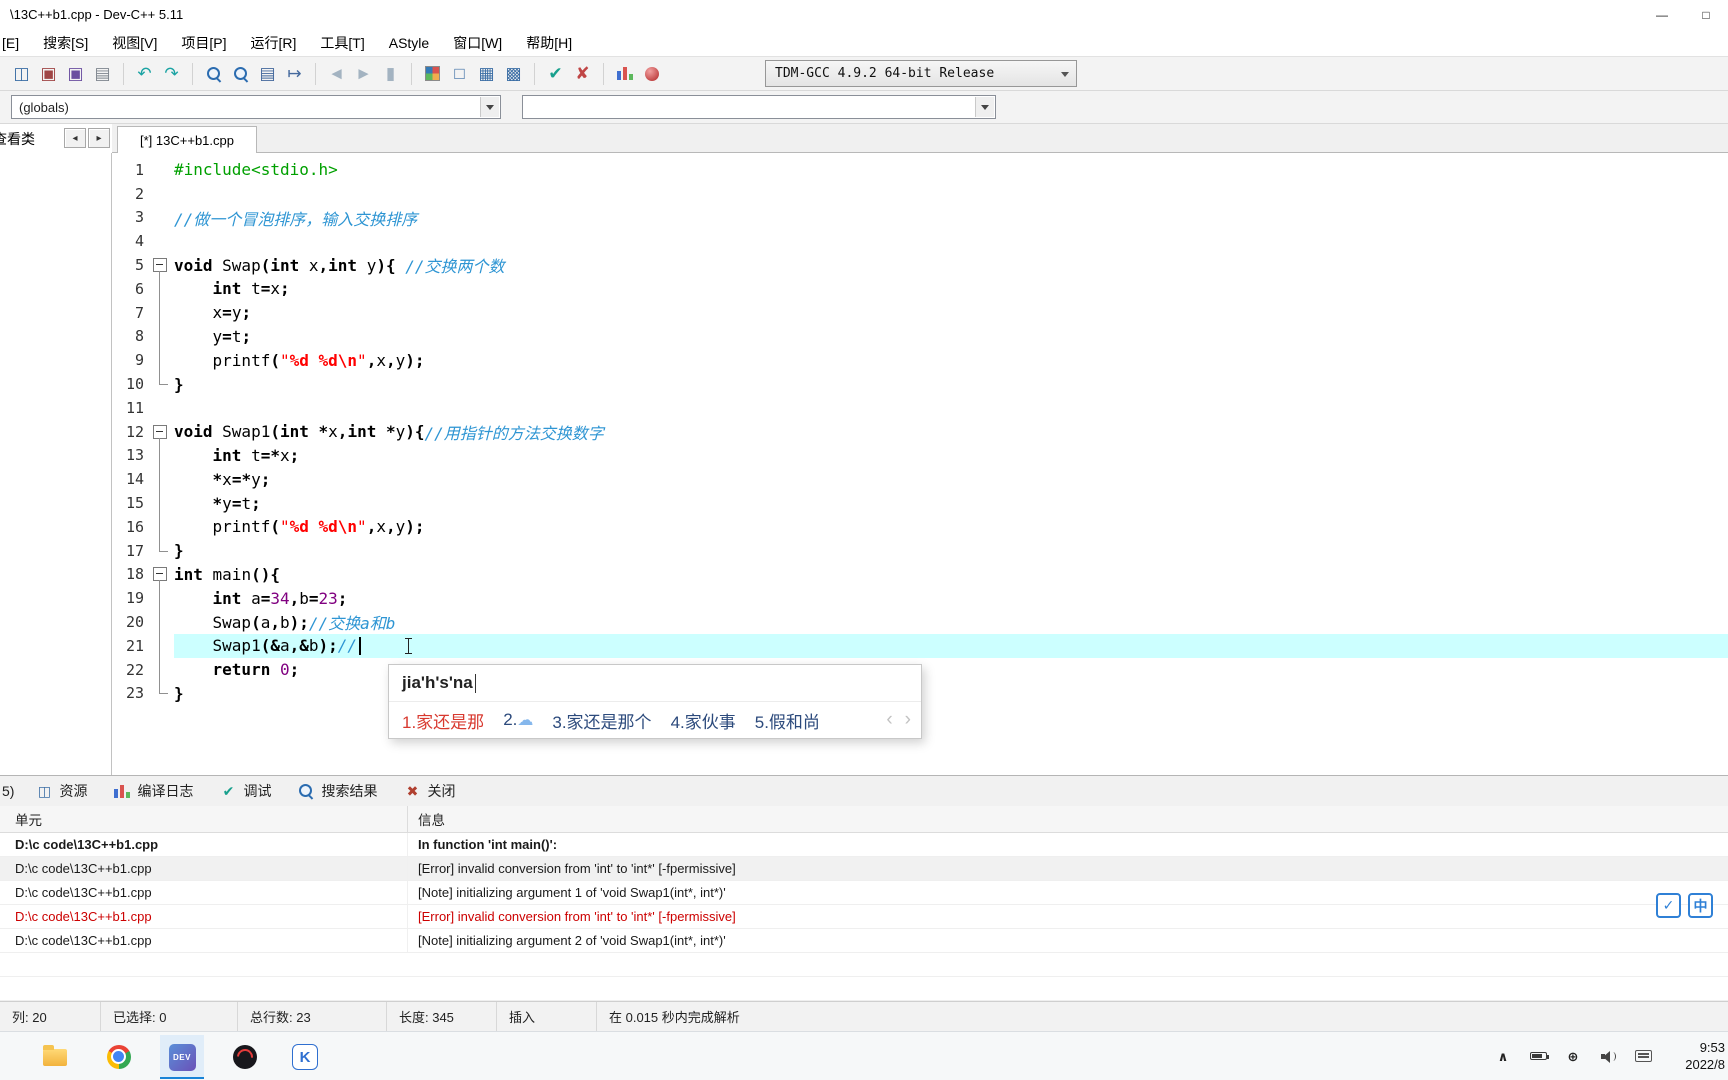  What do you see at coordinates (128, 312) in the screenshot?
I see `line-number: 7` at bounding box center [128, 312].